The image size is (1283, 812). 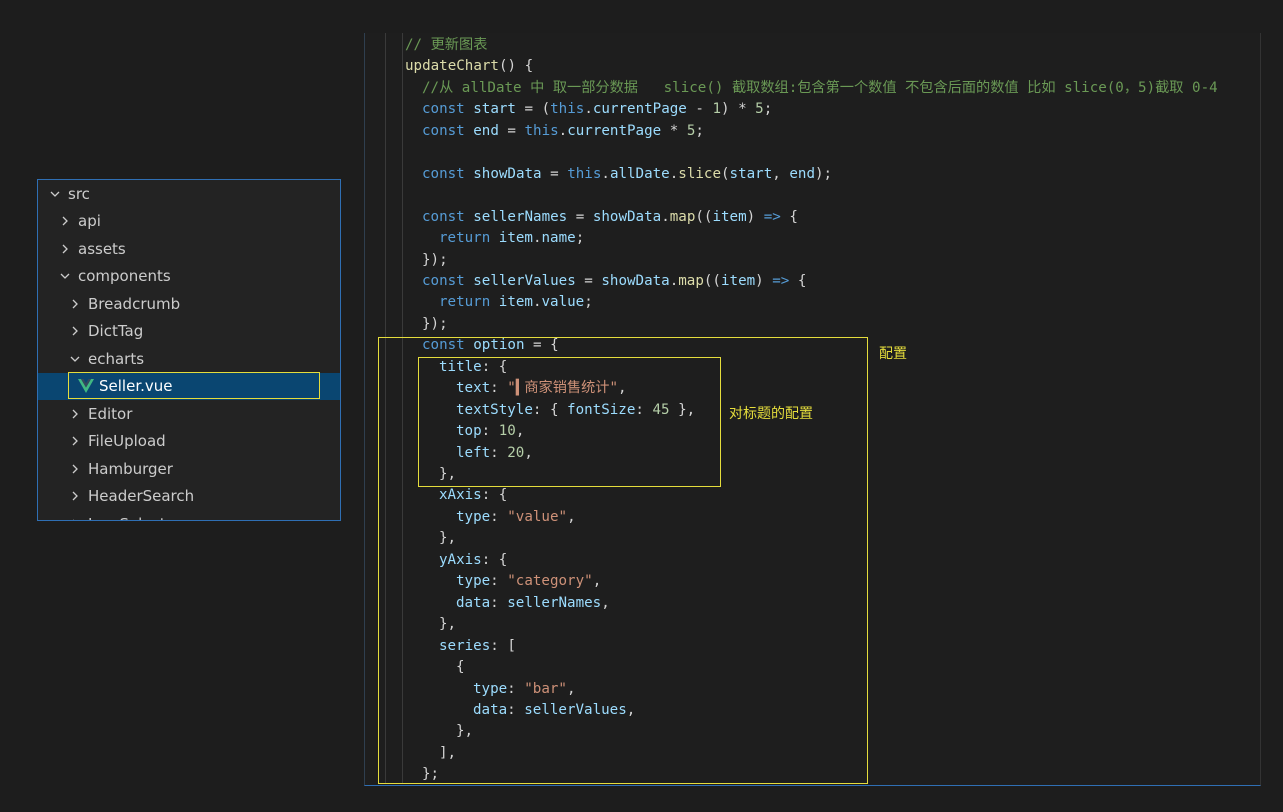 I want to click on tree-item-headersearch: HeaderSearch, so click(x=189, y=496).